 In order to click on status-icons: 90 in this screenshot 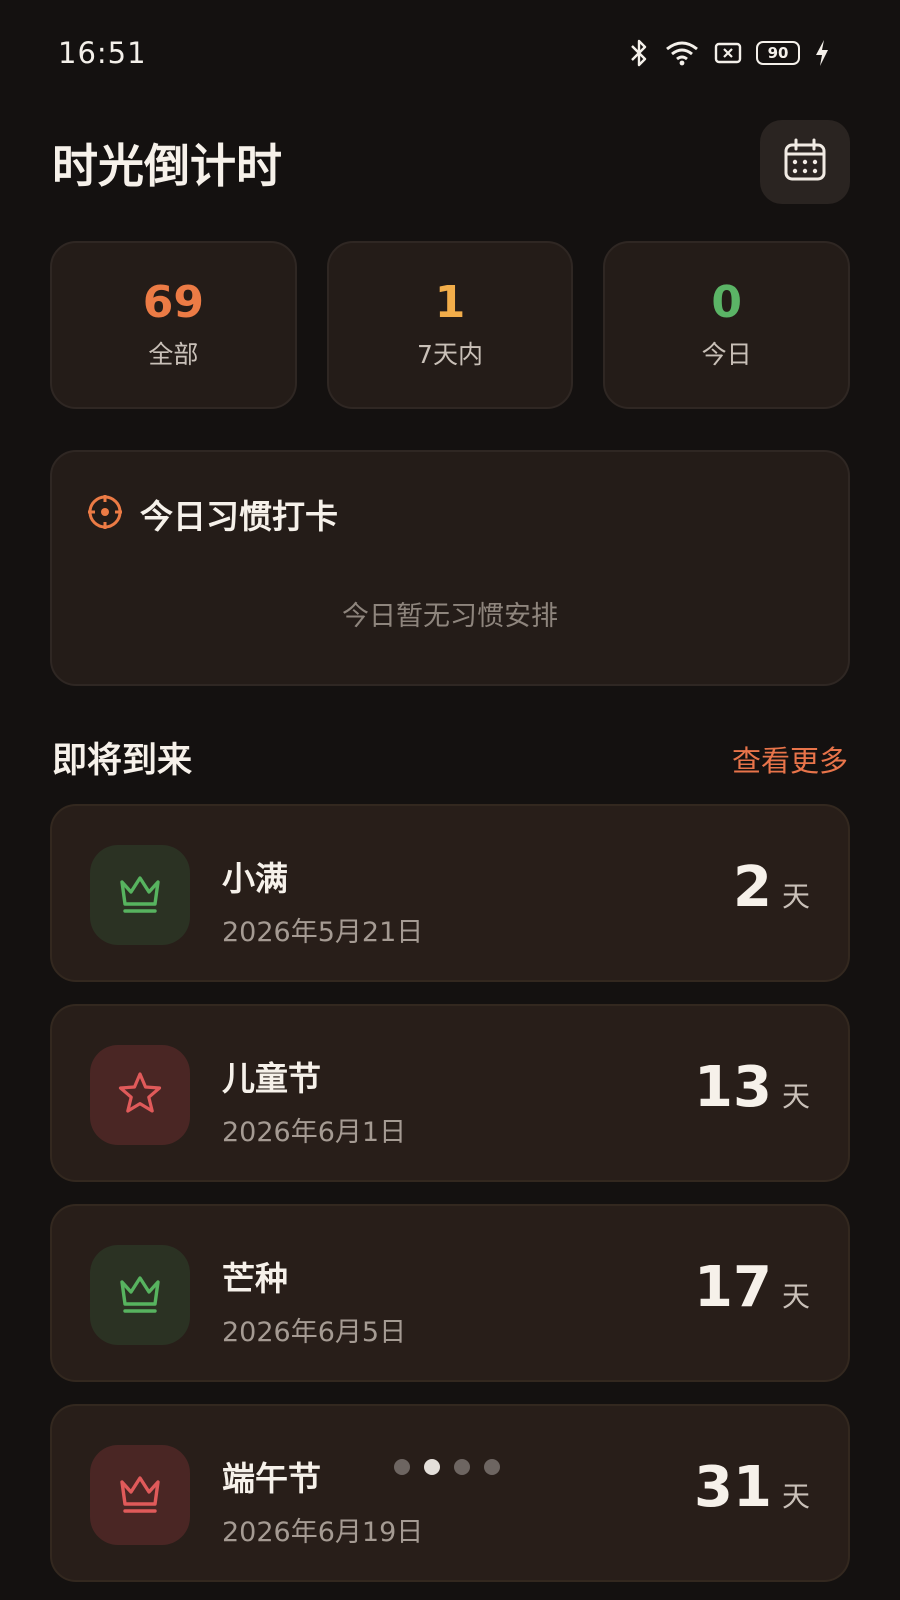, I will do `click(729, 53)`.